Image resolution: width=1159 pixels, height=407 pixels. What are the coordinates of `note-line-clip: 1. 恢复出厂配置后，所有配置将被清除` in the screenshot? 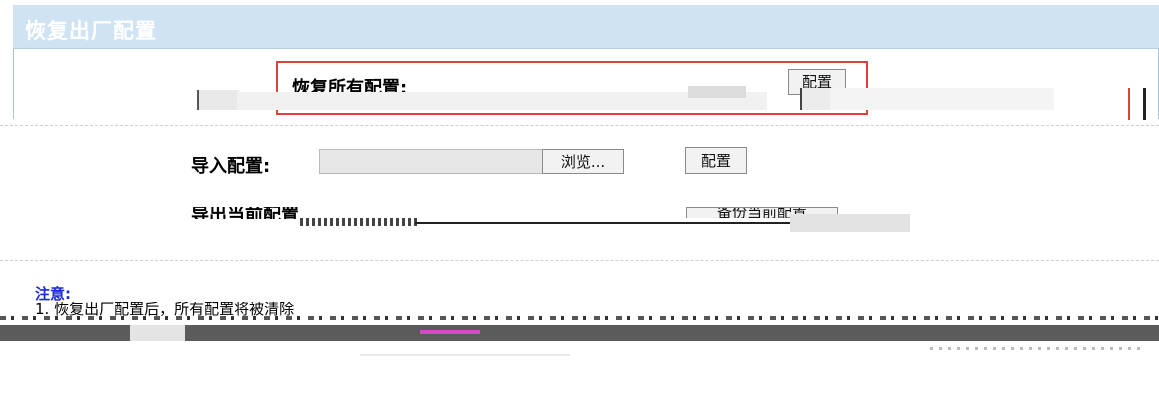 It's located at (275, 309).